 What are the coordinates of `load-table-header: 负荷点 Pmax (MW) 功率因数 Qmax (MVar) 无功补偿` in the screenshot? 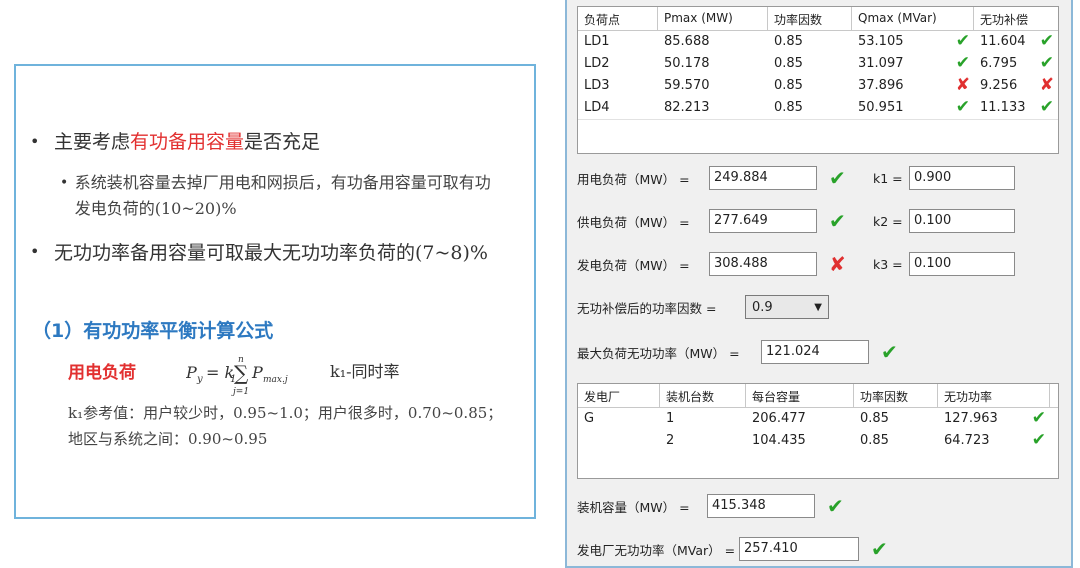 It's located at (818, 19).